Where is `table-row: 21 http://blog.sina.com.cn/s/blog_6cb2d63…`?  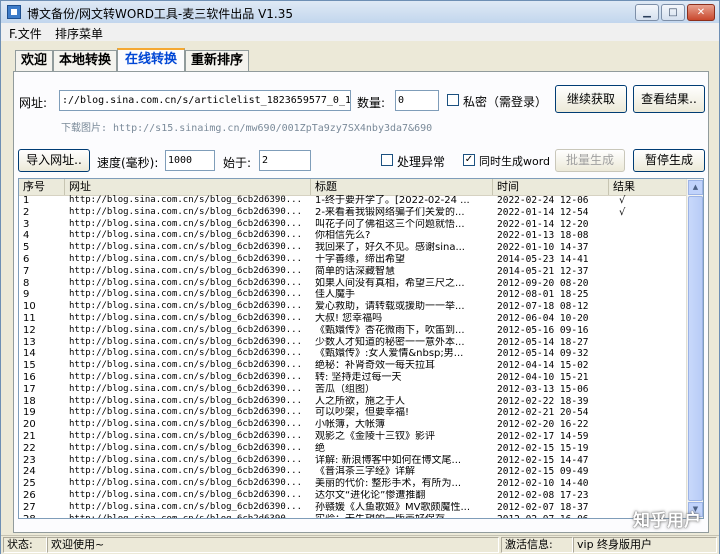
table-row: 21 http://blog.sina.com.cn/s/blog_6cb2d63… is located at coordinates (352, 437).